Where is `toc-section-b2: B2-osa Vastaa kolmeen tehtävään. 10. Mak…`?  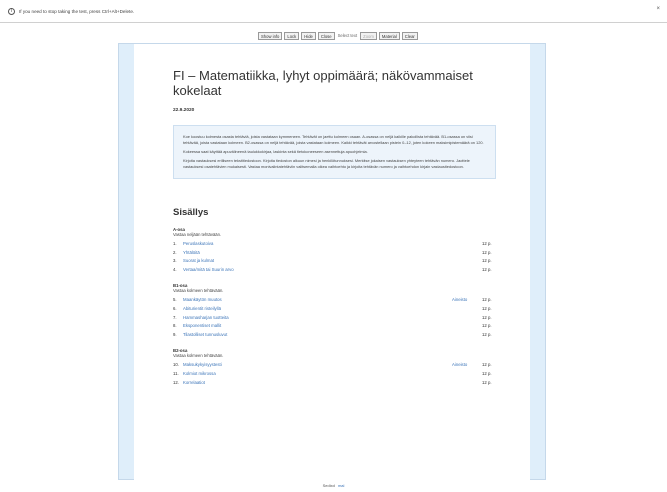 toc-section-b2: B2-osa Vastaa kolmeen tehtävään. 10. Mak… is located at coordinates (334, 367).